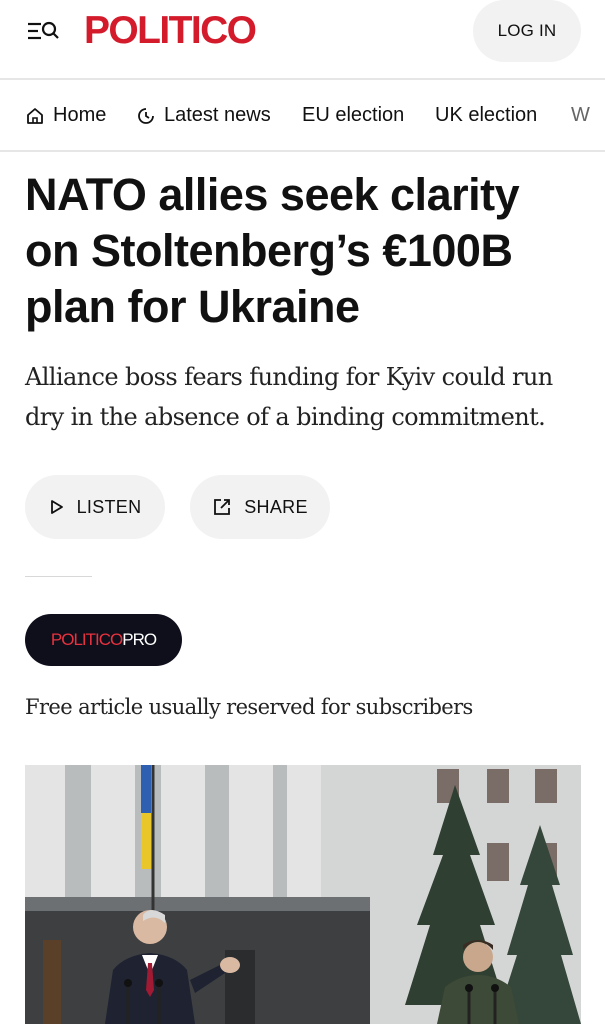 This screenshot has height=1024, width=605. I want to click on nav-item-home: Home, so click(65, 115).